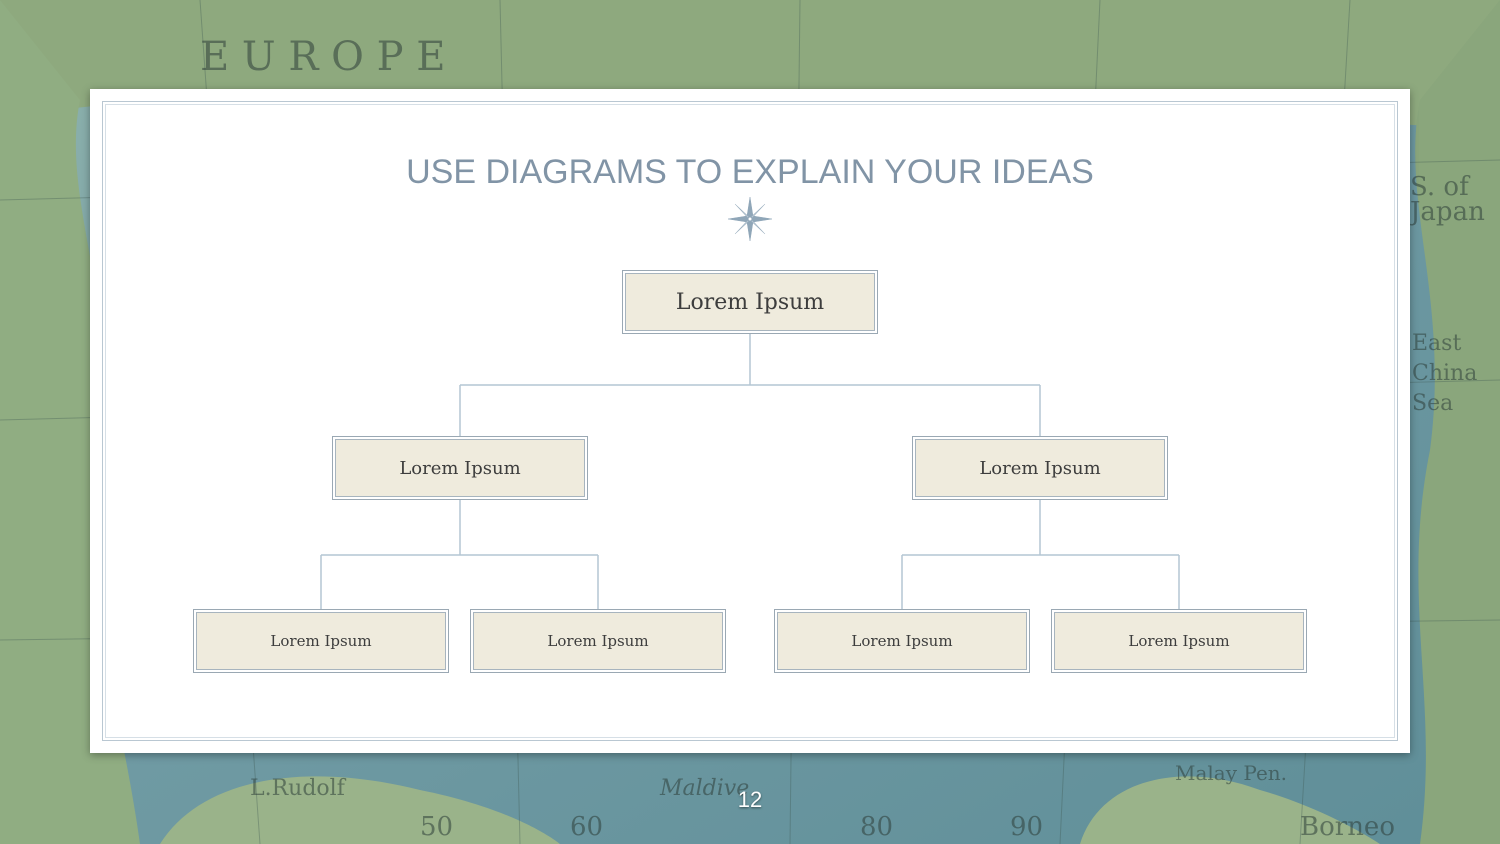 This screenshot has height=844, width=1500. I want to click on diagram-node-level3-2: Lorem Ipsum, so click(598, 641).